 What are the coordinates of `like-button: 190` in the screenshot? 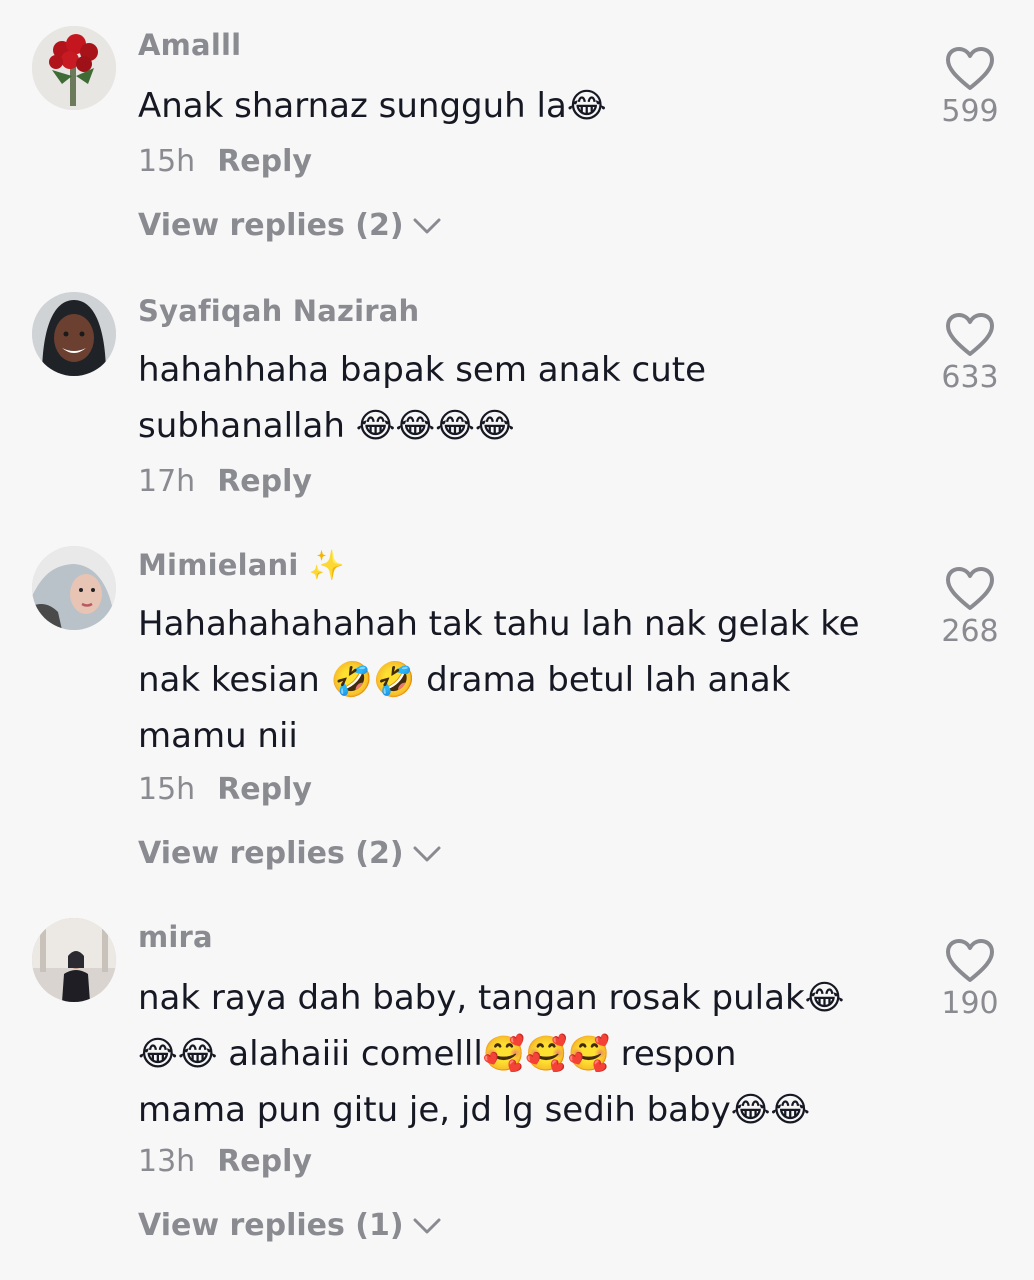 It's located at (970, 979).